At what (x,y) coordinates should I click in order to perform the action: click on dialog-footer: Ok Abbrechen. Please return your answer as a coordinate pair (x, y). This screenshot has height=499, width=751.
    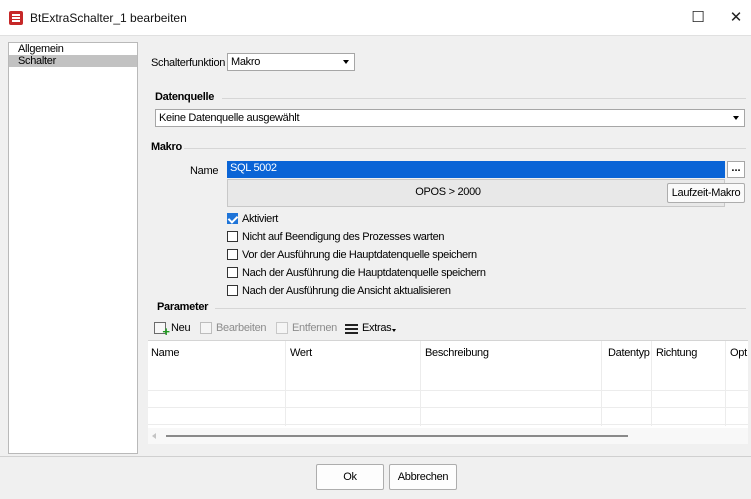
    Looking at the image, I should click on (375, 477).